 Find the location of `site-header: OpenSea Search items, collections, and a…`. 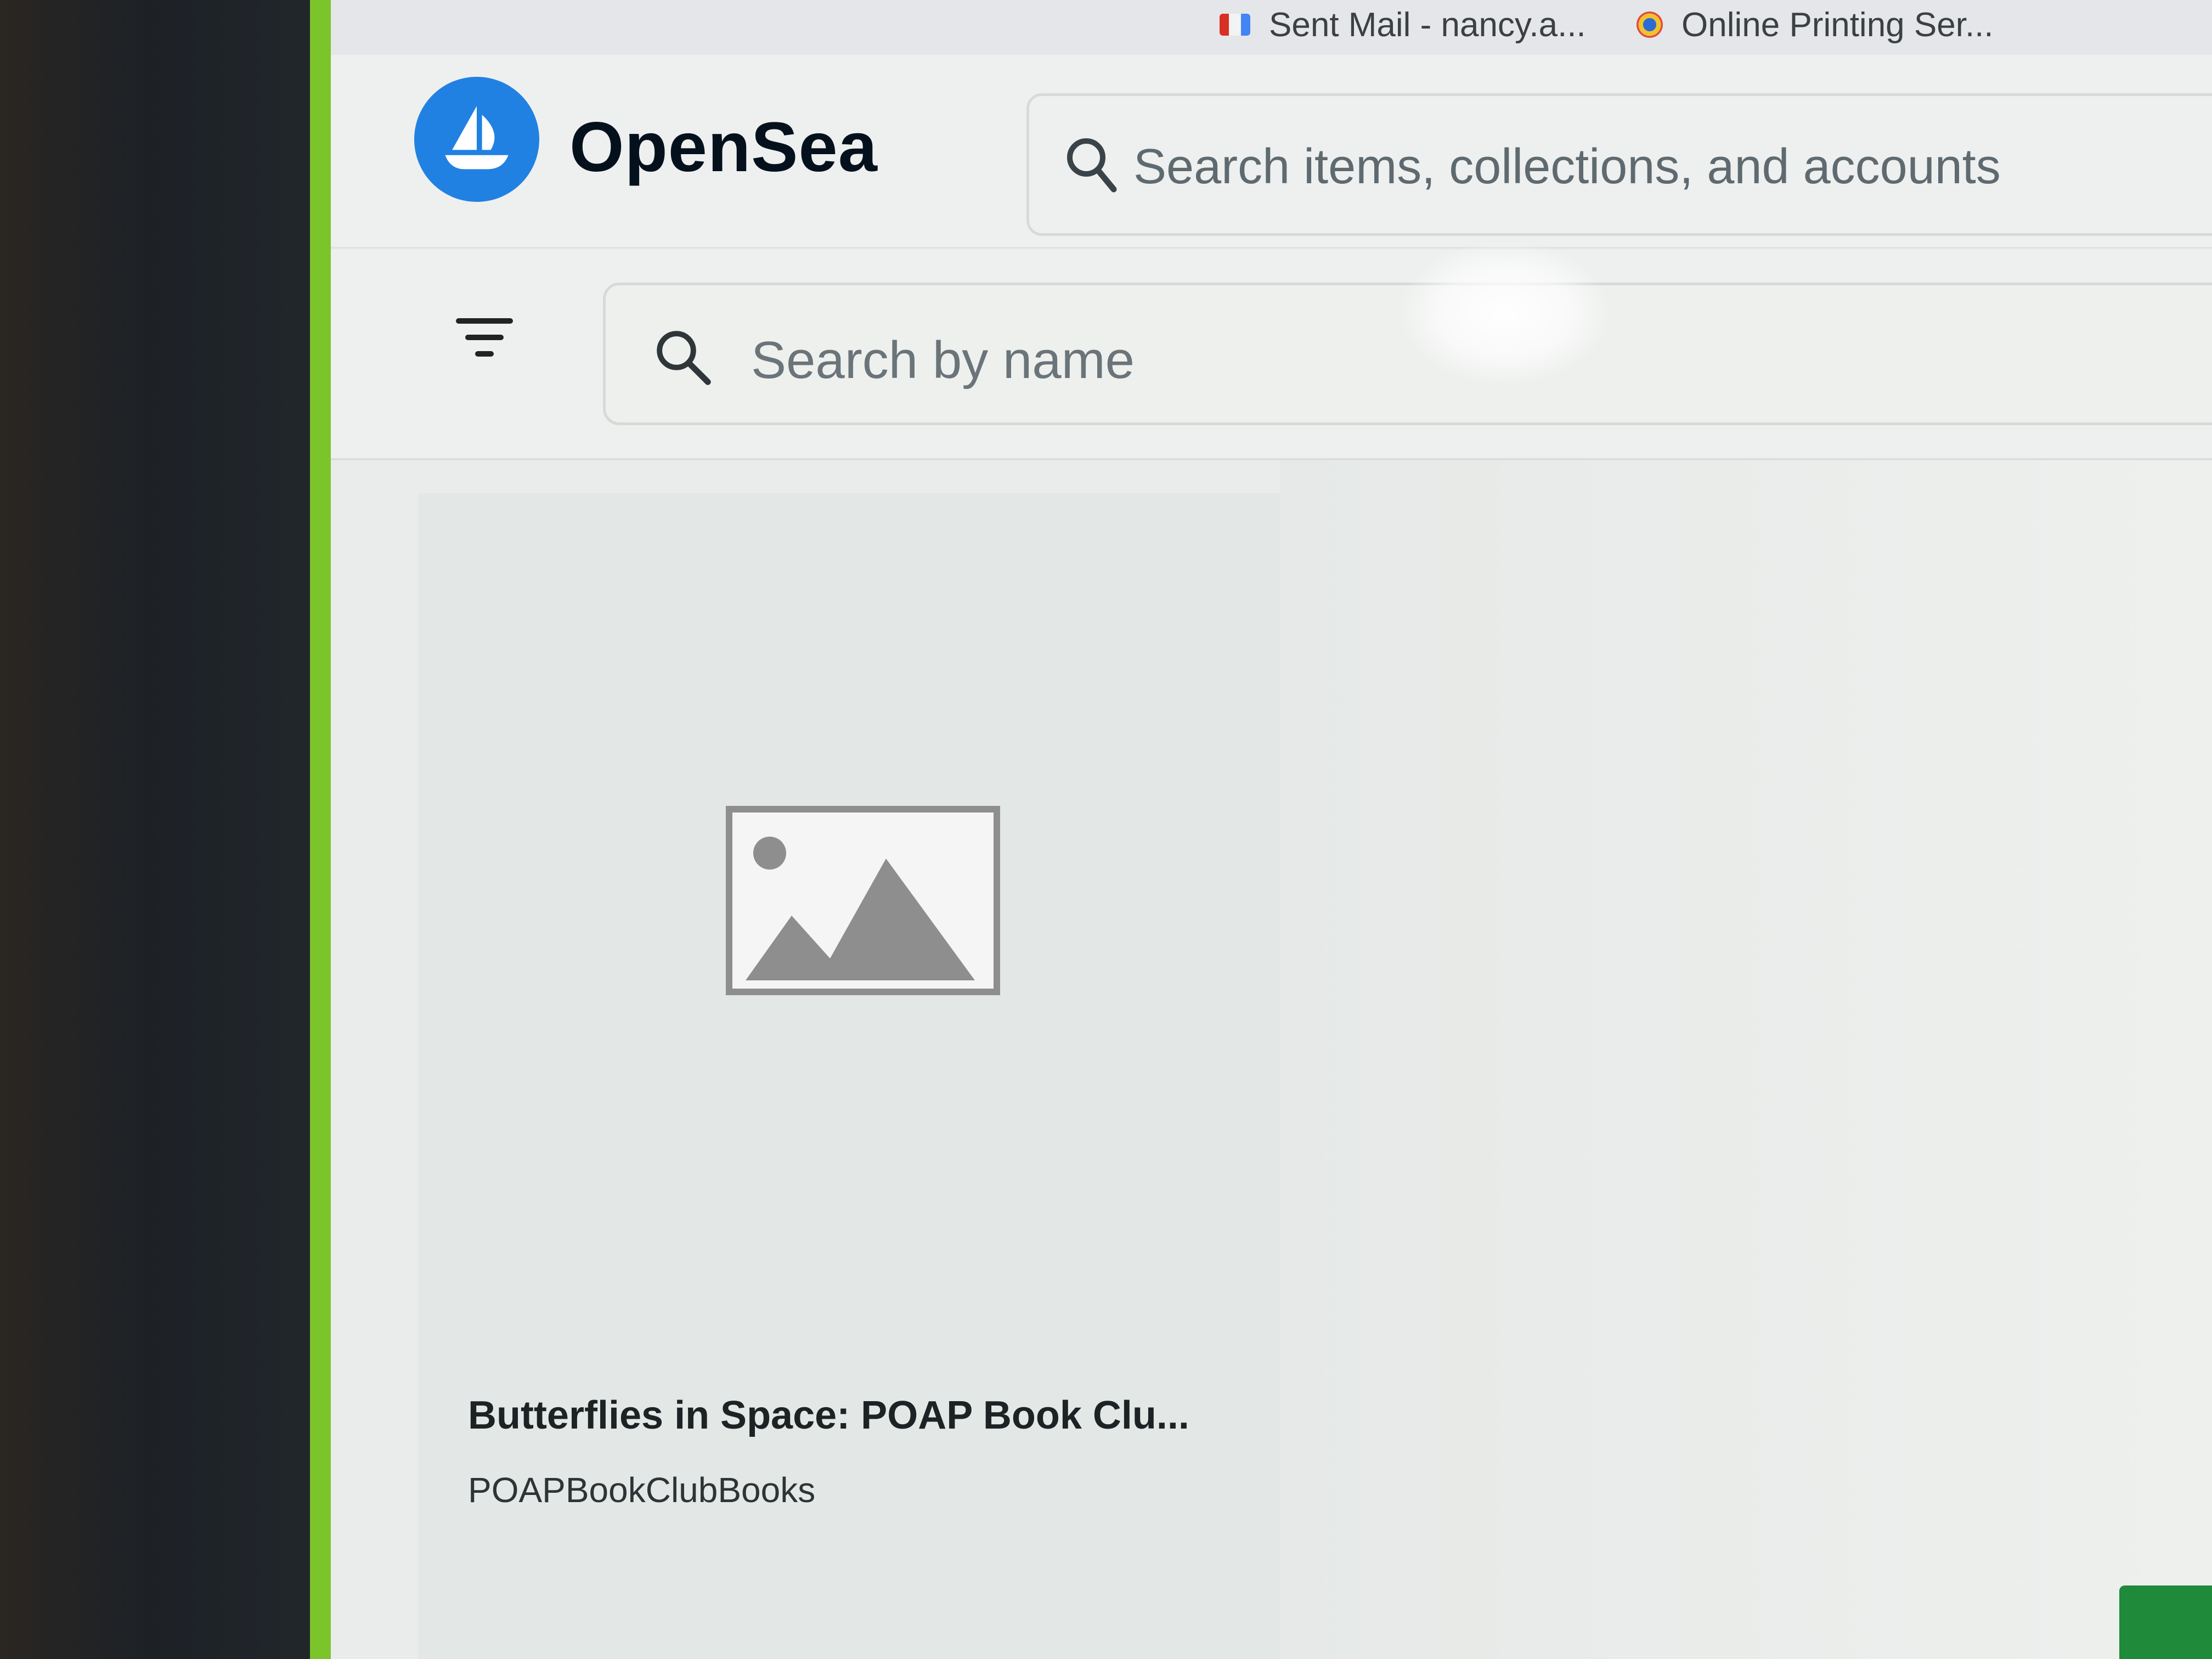

site-header: OpenSea Search items, collections, and a… is located at coordinates (1272, 152).